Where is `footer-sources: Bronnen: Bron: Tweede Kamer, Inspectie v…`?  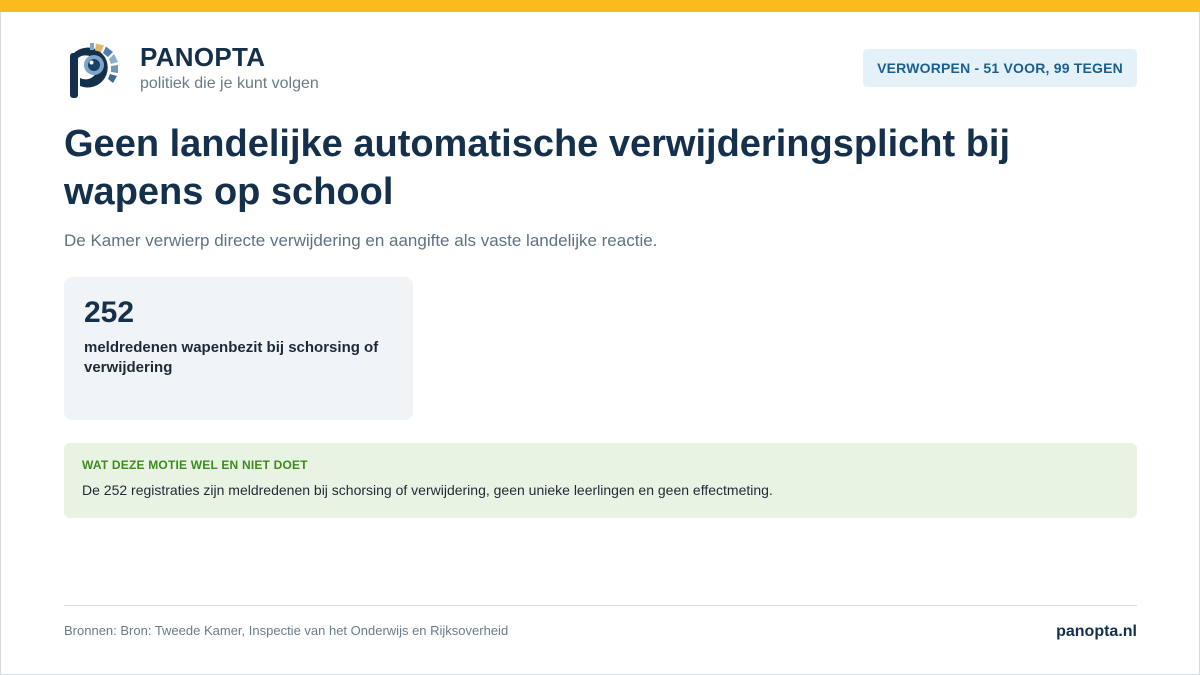
footer-sources: Bronnen: Bron: Tweede Kamer, Inspectie v… is located at coordinates (286, 630).